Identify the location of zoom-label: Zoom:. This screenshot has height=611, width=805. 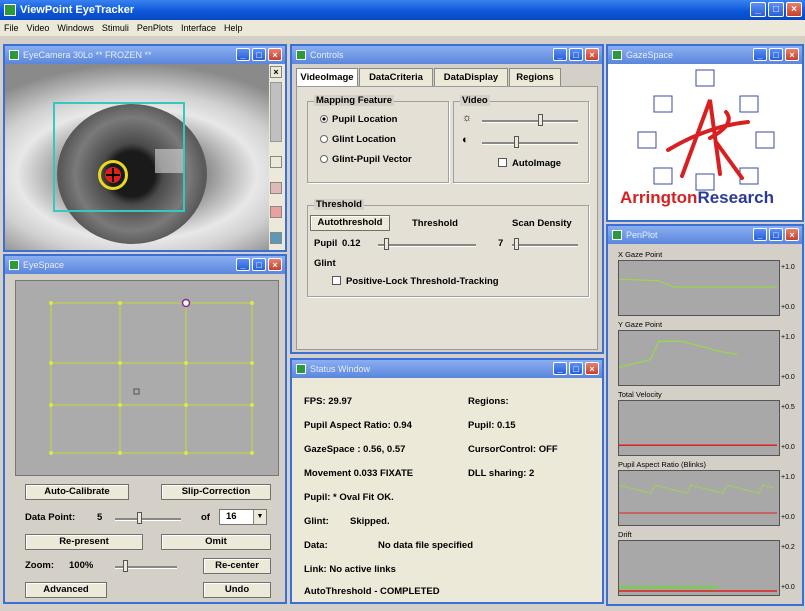
(40, 565).